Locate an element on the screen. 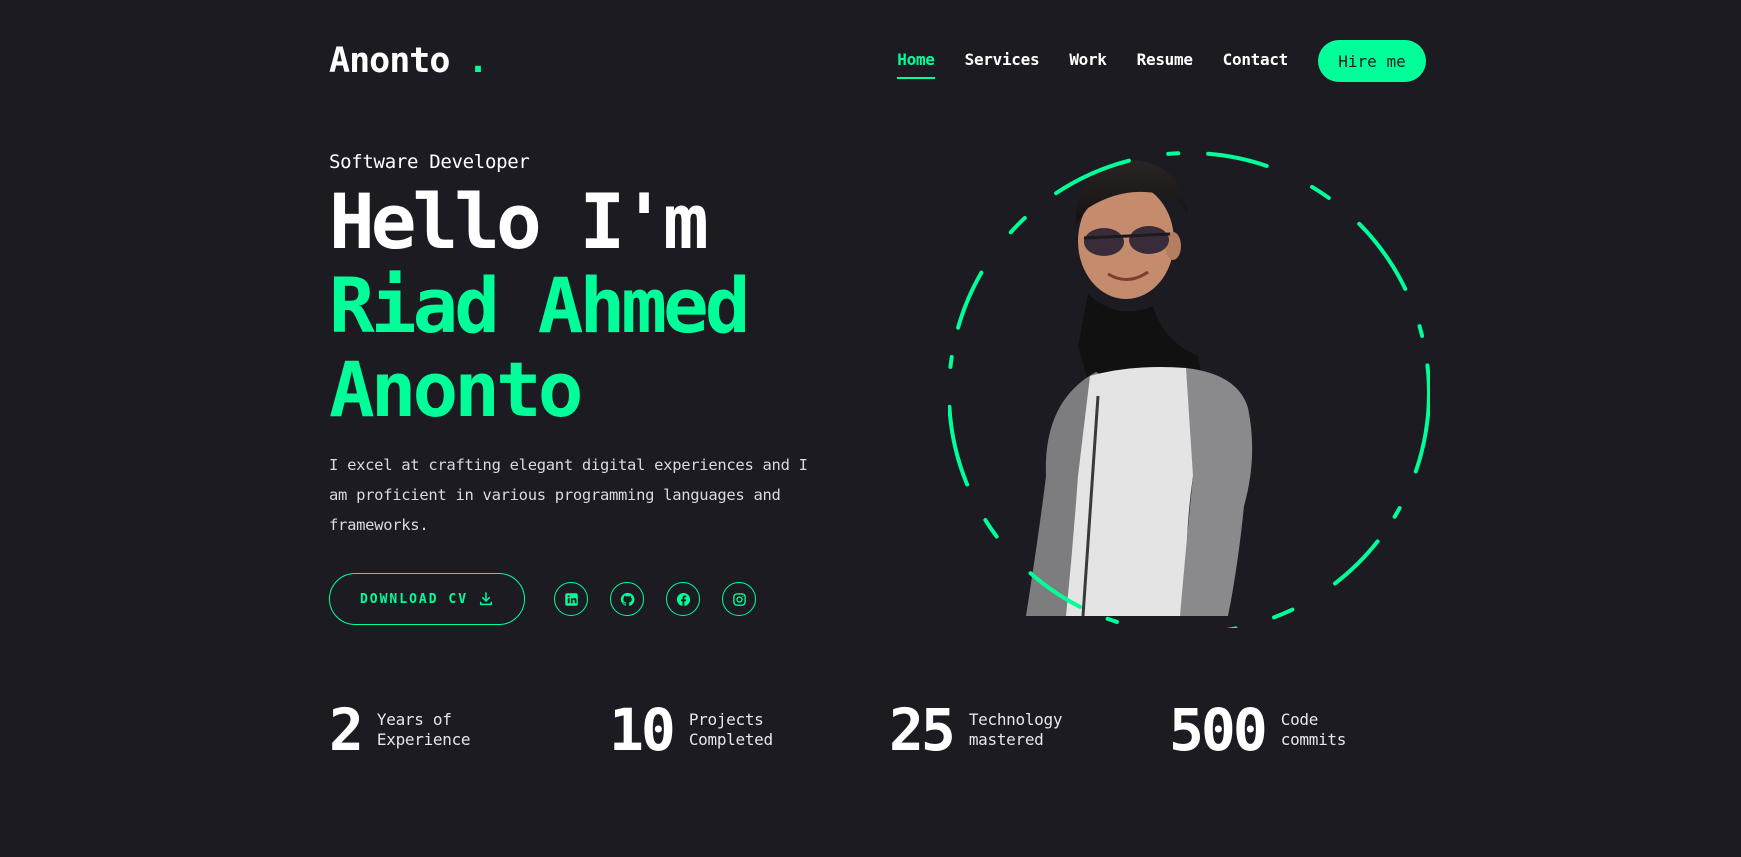 This screenshot has height=857, width=1741. stat-technology: 25 Technology mastered is located at coordinates (984, 730).